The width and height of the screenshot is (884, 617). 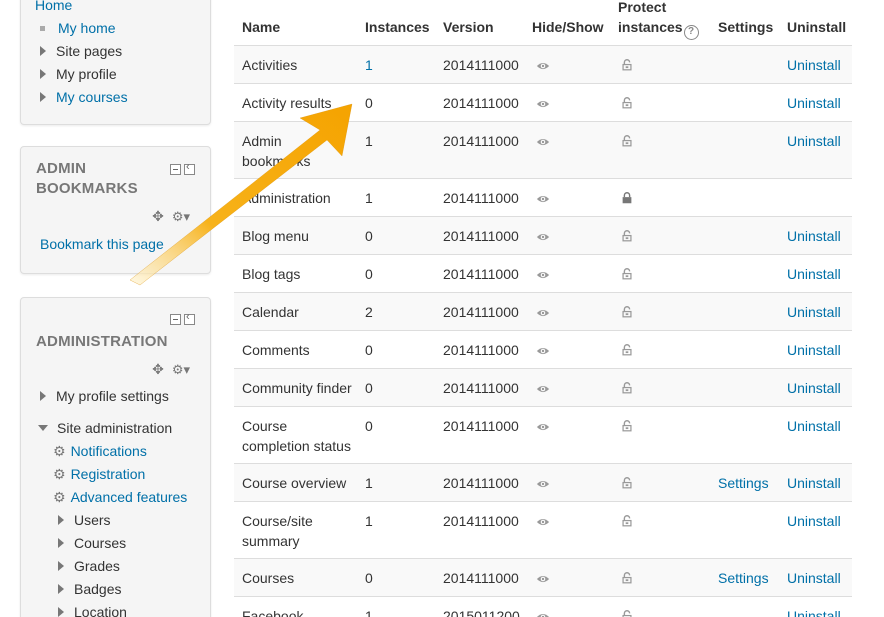 What do you see at coordinates (241, 194) in the screenshot?
I see `annotation-arrow-icon` at bounding box center [241, 194].